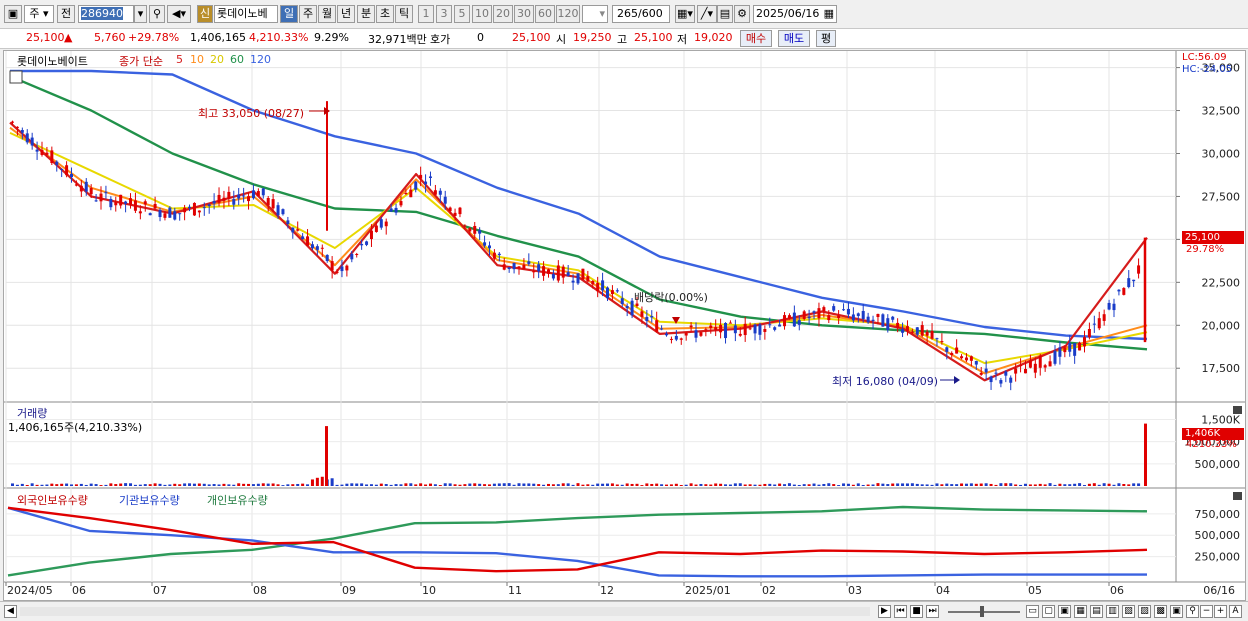 Image resolution: width=1248 pixels, height=621 pixels. Describe the element at coordinates (246, 14) in the screenshot. I see `stock-name-field: 롯데이노베` at that location.